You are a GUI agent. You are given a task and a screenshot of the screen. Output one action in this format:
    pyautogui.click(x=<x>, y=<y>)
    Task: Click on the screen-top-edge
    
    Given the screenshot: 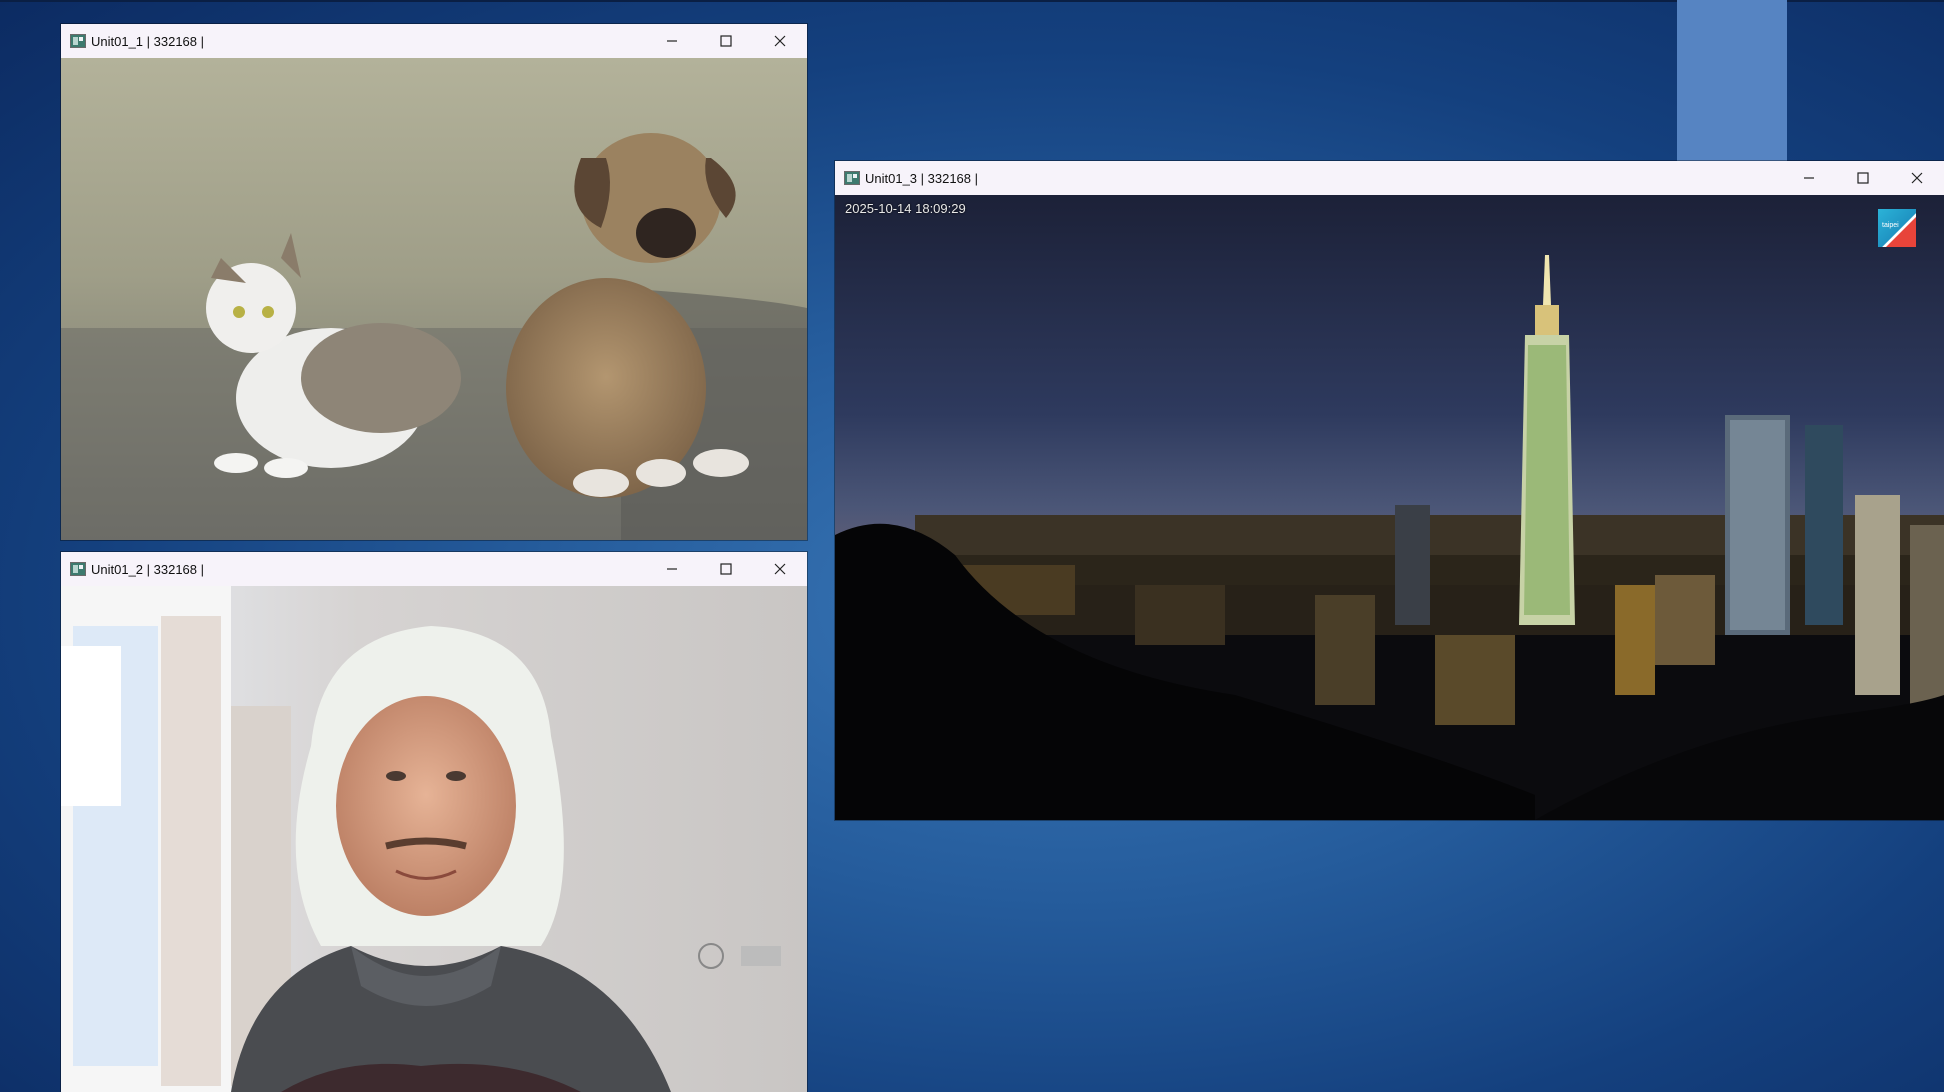 What is the action you would take?
    pyautogui.click(x=972, y=1)
    